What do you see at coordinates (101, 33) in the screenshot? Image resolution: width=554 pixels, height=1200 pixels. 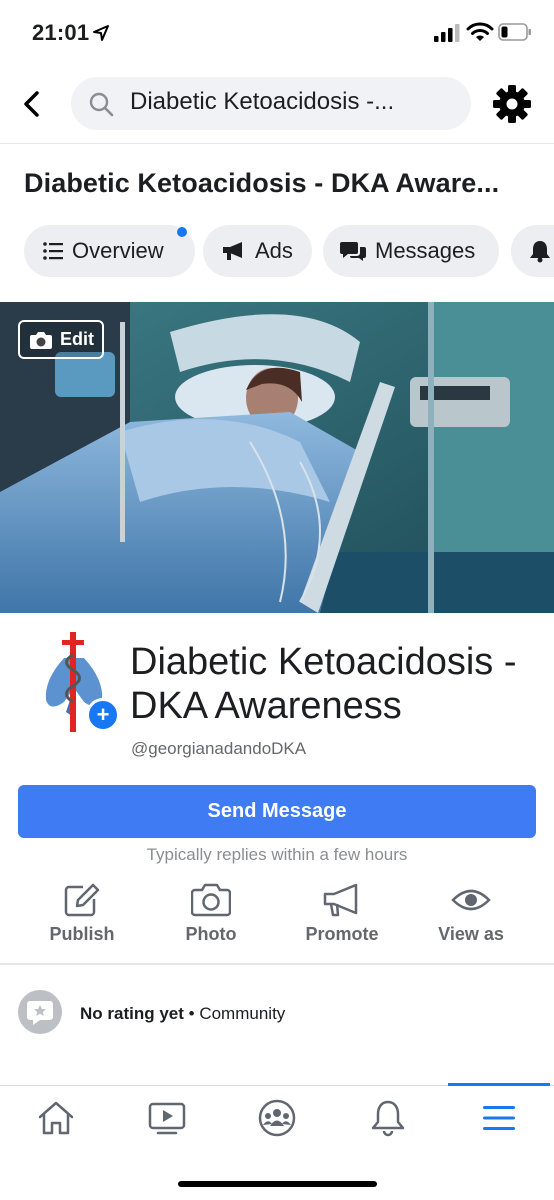 I see `location-arrow-icon` at bounding box center [101, 33].